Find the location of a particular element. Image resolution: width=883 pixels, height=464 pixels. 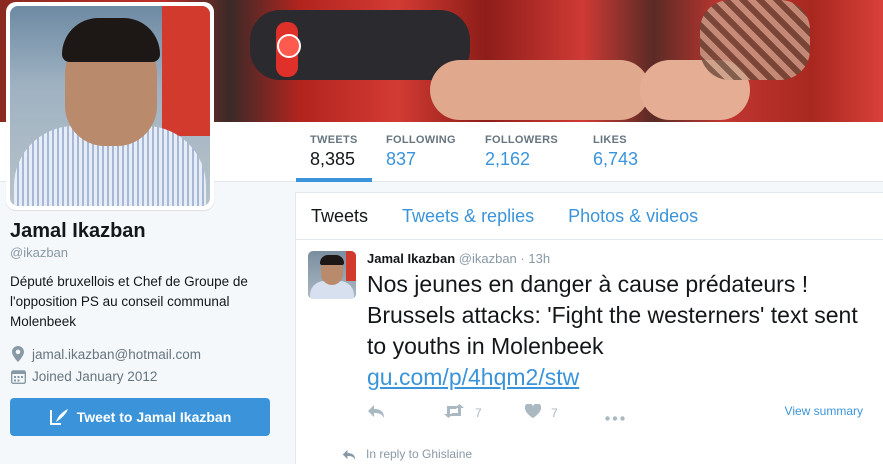

quill-icon is located at coordinates (59, 417).